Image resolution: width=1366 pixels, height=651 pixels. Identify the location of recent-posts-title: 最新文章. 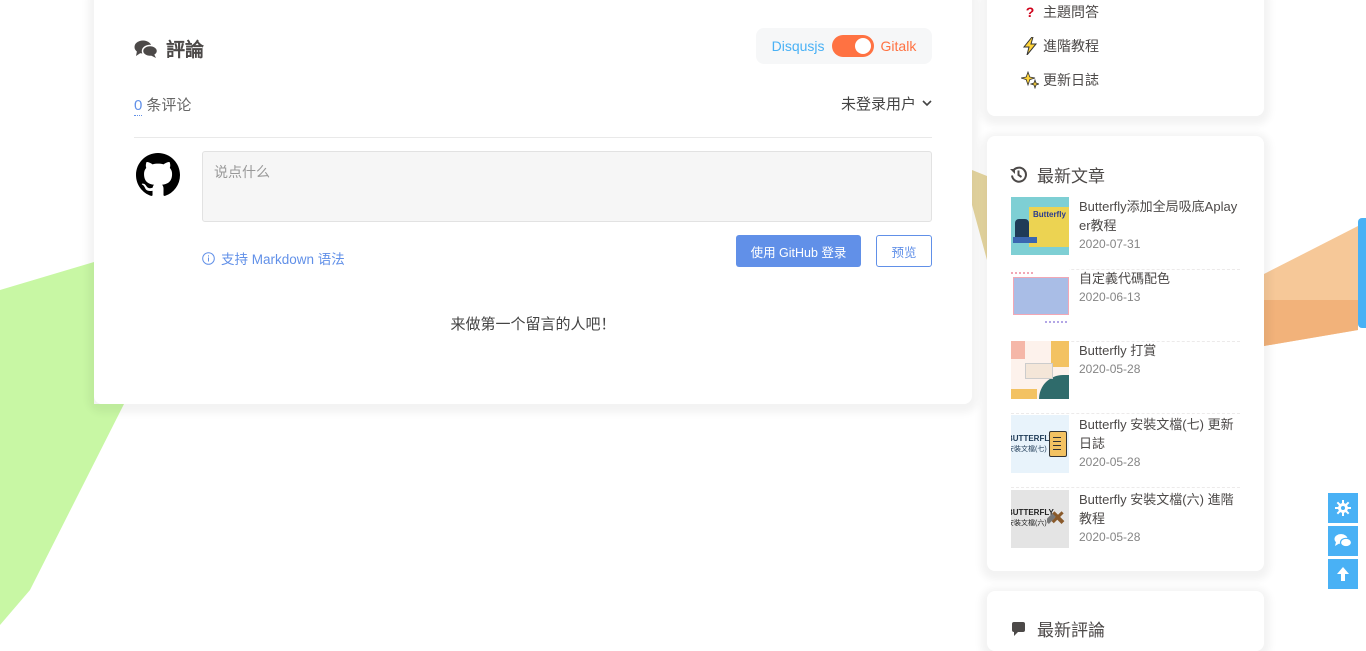
(1071, 176).